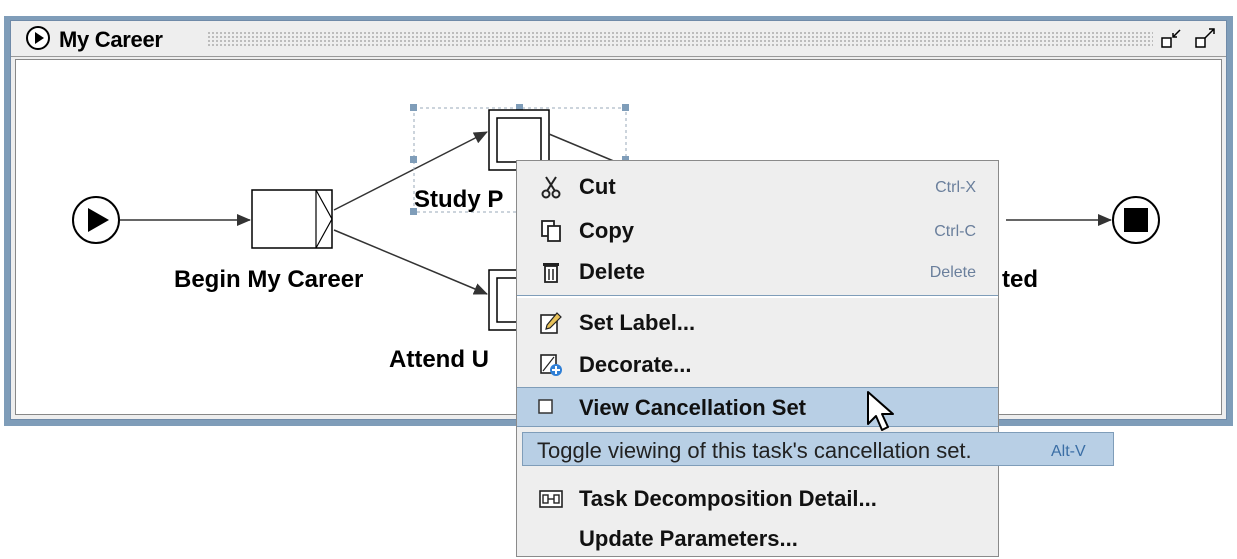 Image resolution: width=1237 pixels, height=559 pixels. I want to click on start-condition-icon, so click(38, 38).